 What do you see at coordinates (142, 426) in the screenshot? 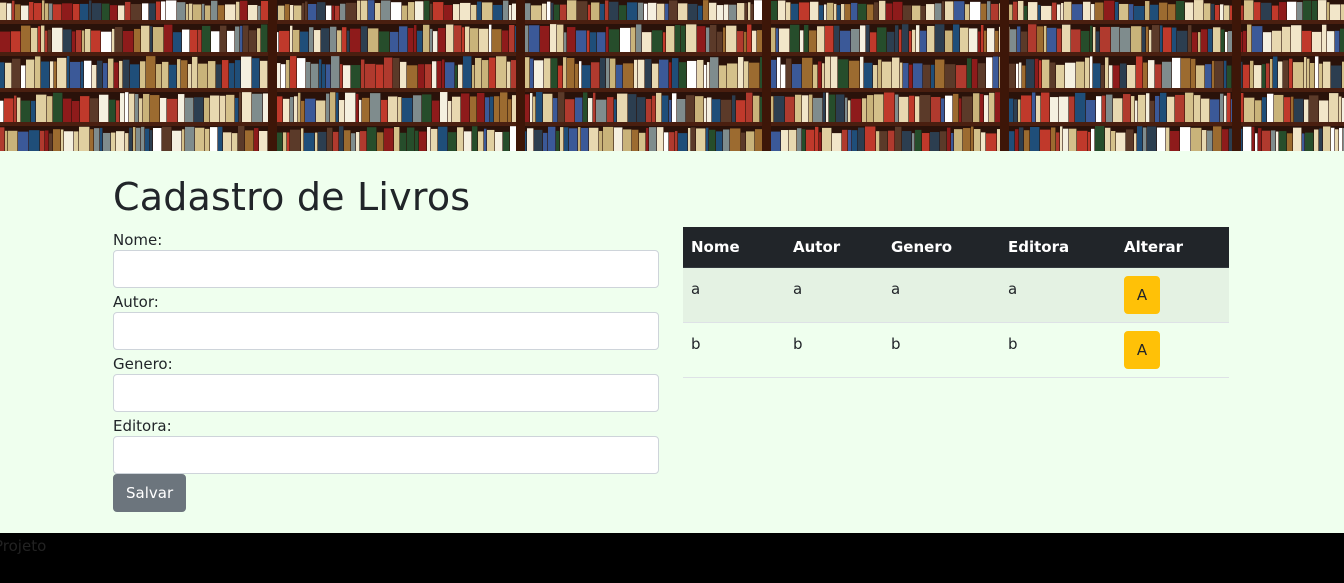
I see `editora-label: Editora:` at bounding box center [142, 426].